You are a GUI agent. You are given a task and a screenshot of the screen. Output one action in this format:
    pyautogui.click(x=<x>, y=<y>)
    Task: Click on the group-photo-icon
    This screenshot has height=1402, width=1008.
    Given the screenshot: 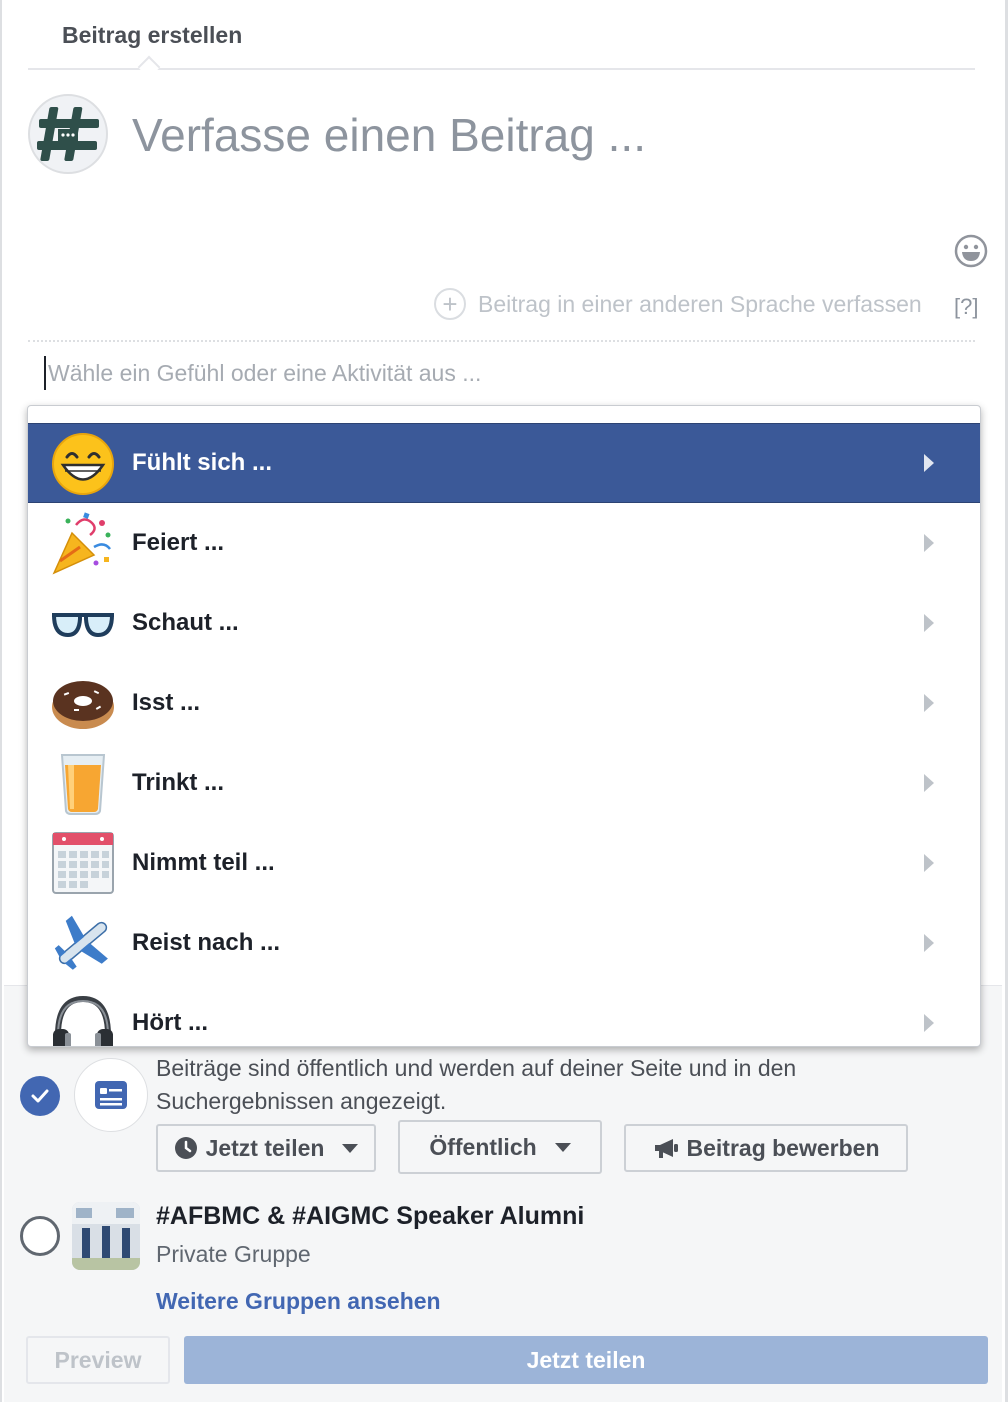 What is the action you would take?
    pyautogui.click(x=106, y=1236)
    